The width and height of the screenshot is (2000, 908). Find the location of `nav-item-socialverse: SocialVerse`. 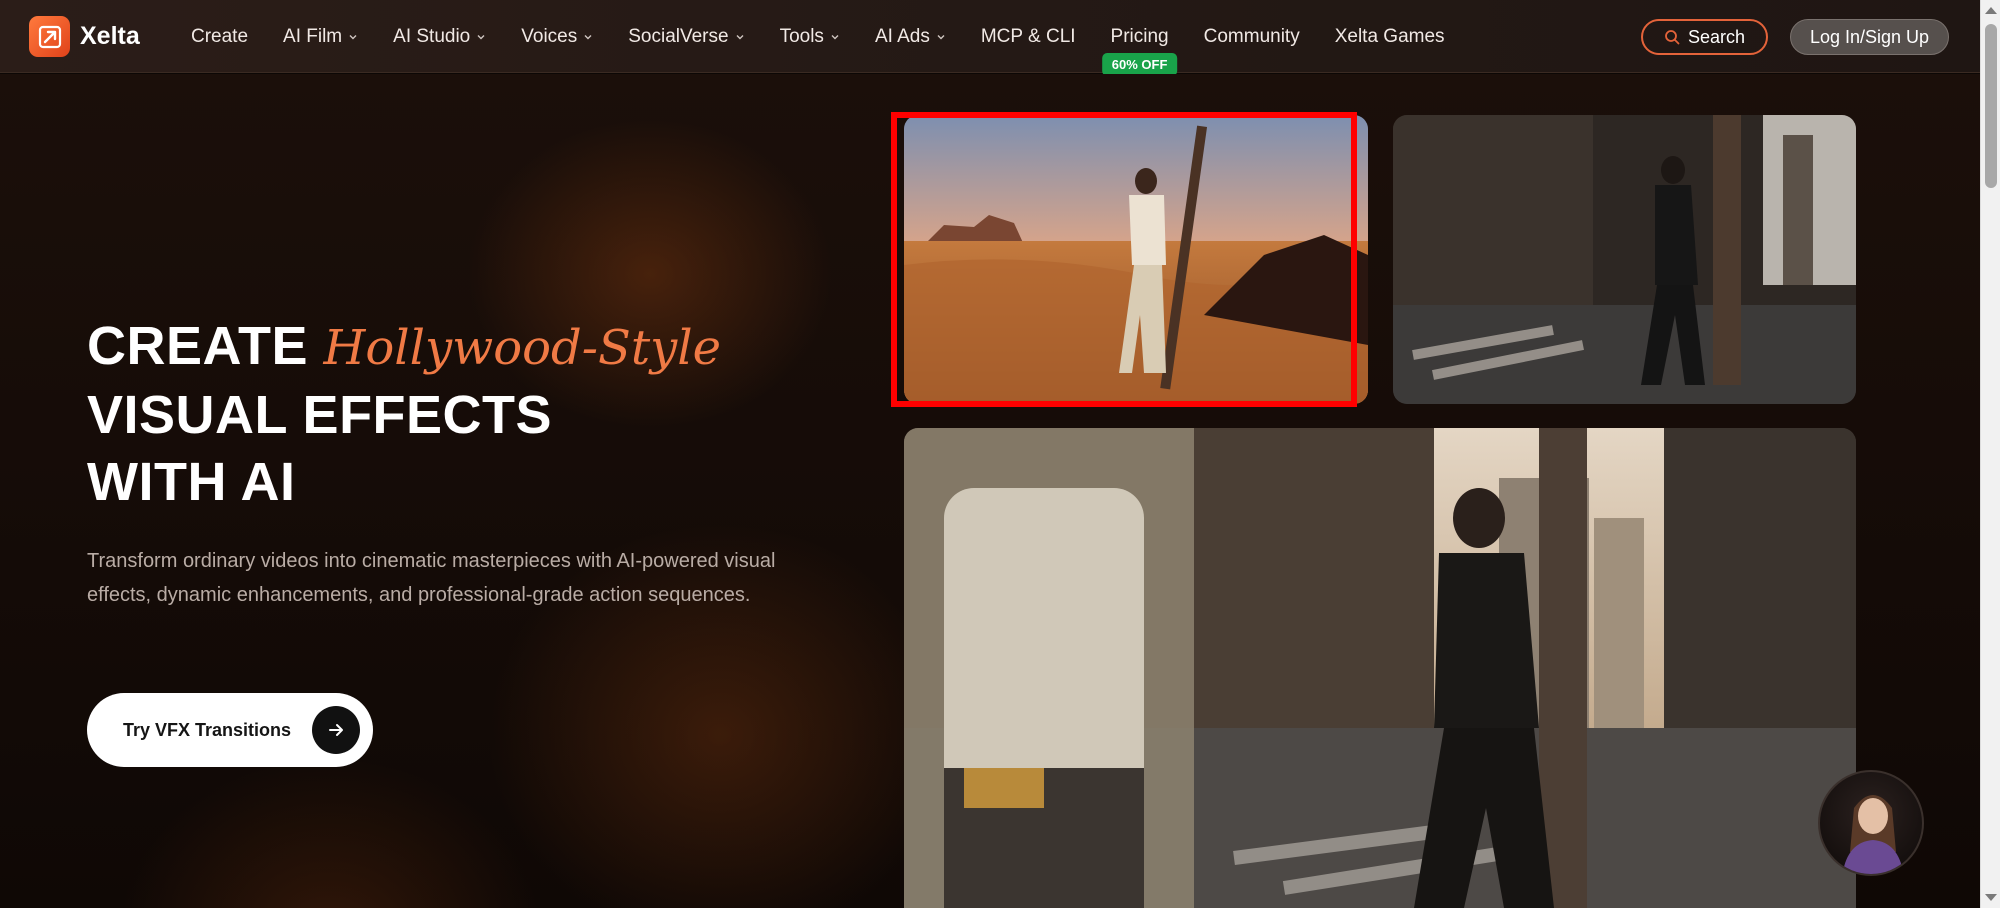

nav-item-socialverse: SocialVerse is located at coordinates (686, 37).